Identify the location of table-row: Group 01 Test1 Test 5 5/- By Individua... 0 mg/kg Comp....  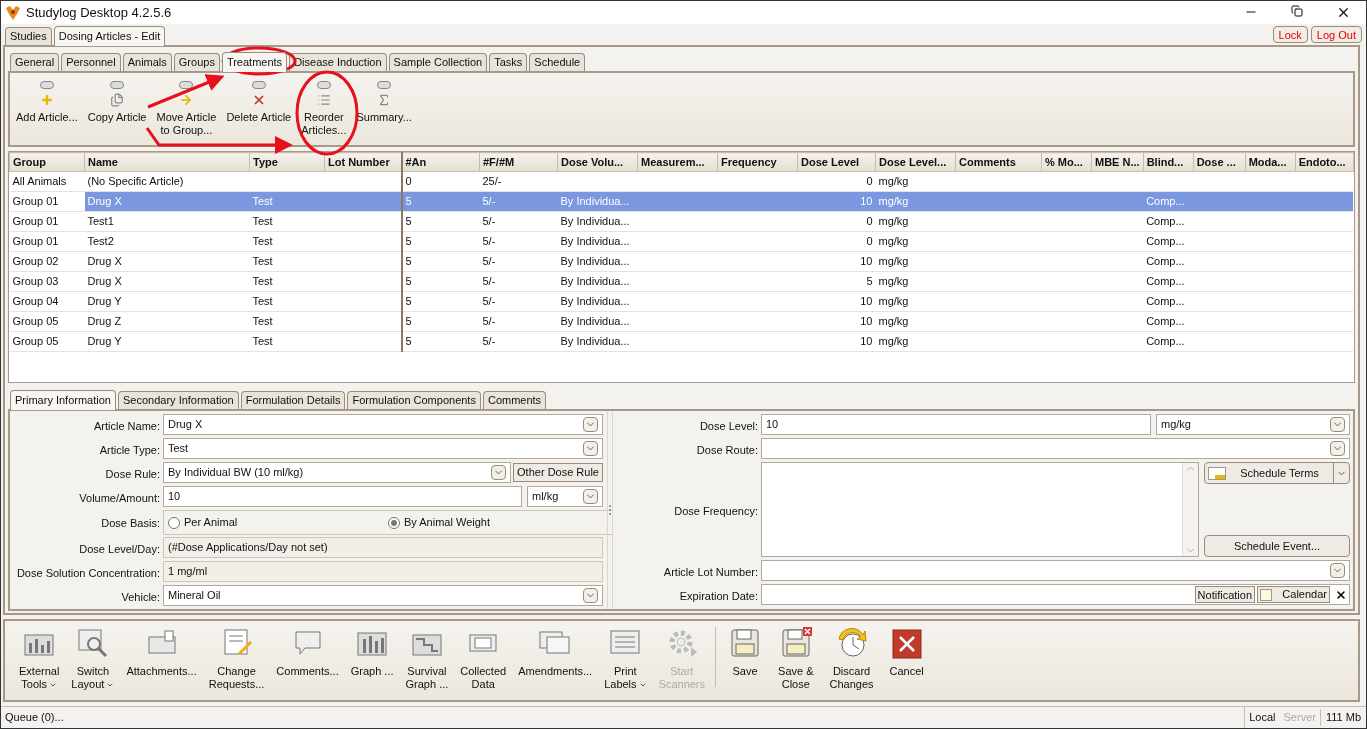
(681, 221).